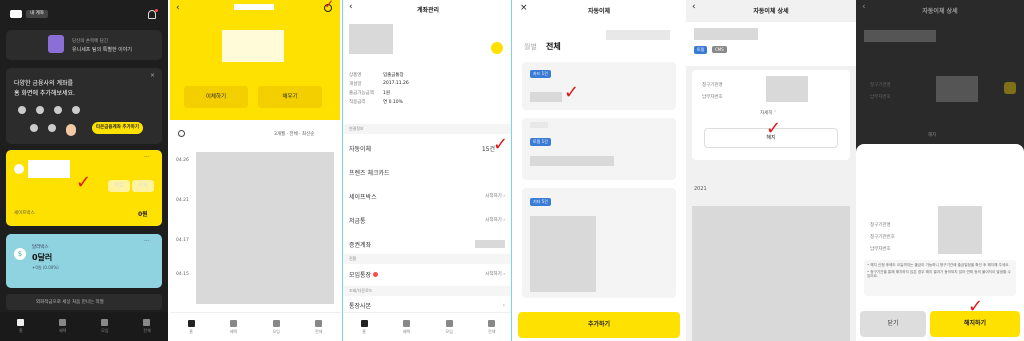 The height and width of the screenshot is (341, 1024). I want to click on transfer-group-card: 카드 1건 ✓, so click(599, 86).